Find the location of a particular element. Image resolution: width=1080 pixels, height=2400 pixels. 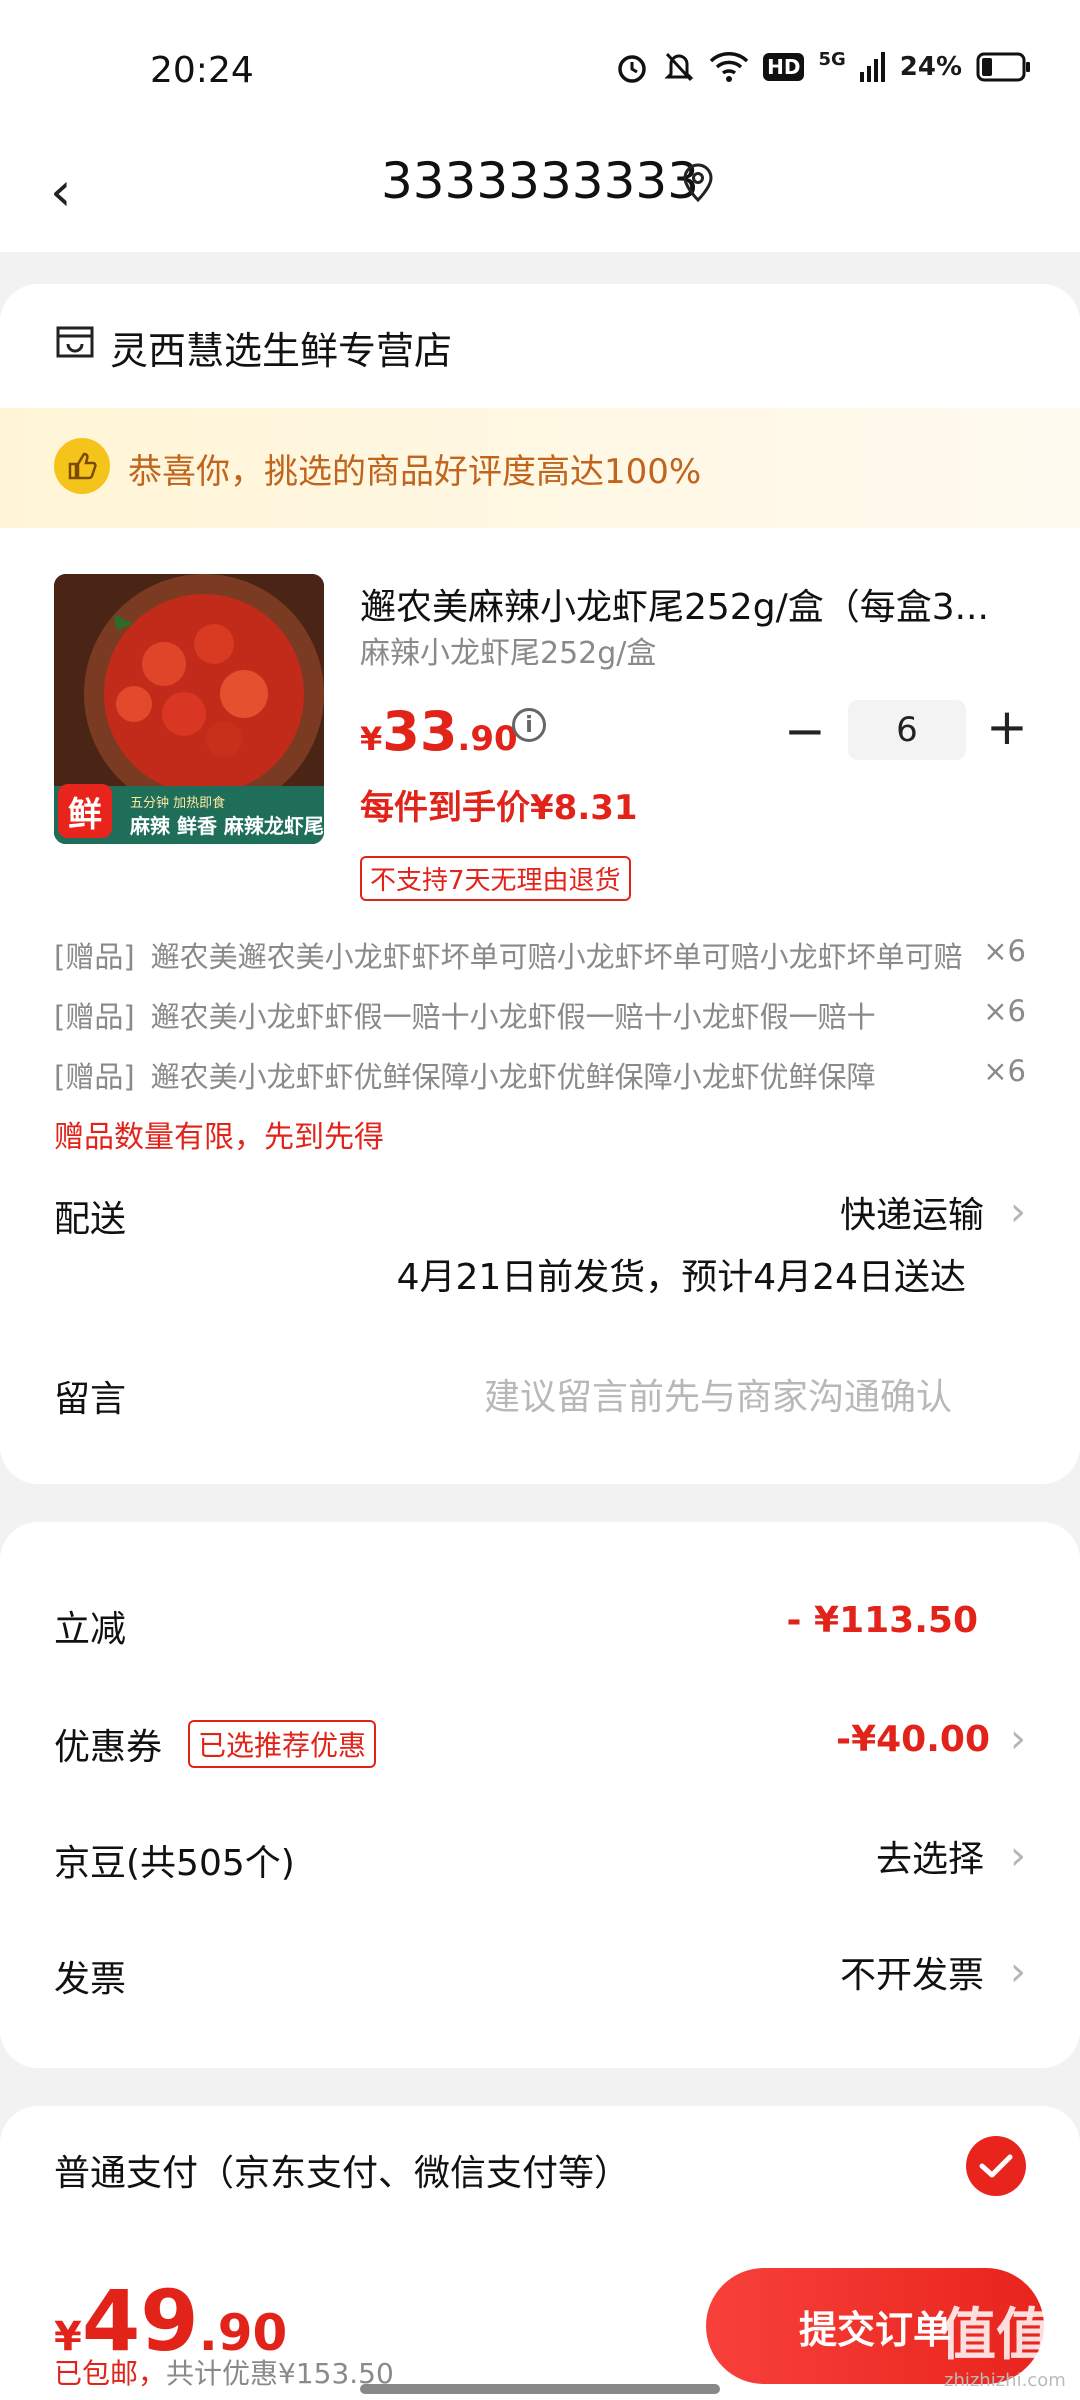

quantity-input: 6 is located at coordinates (907, 730).